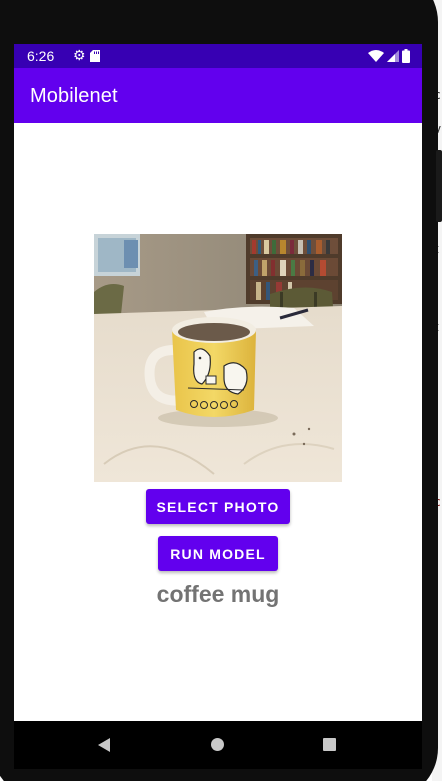 This screenshot has width=442, height=781. What do you see at coordinates (41, 56) in the screenshot?
I see `status-time: 6:26` at bounding box center [41, 56].